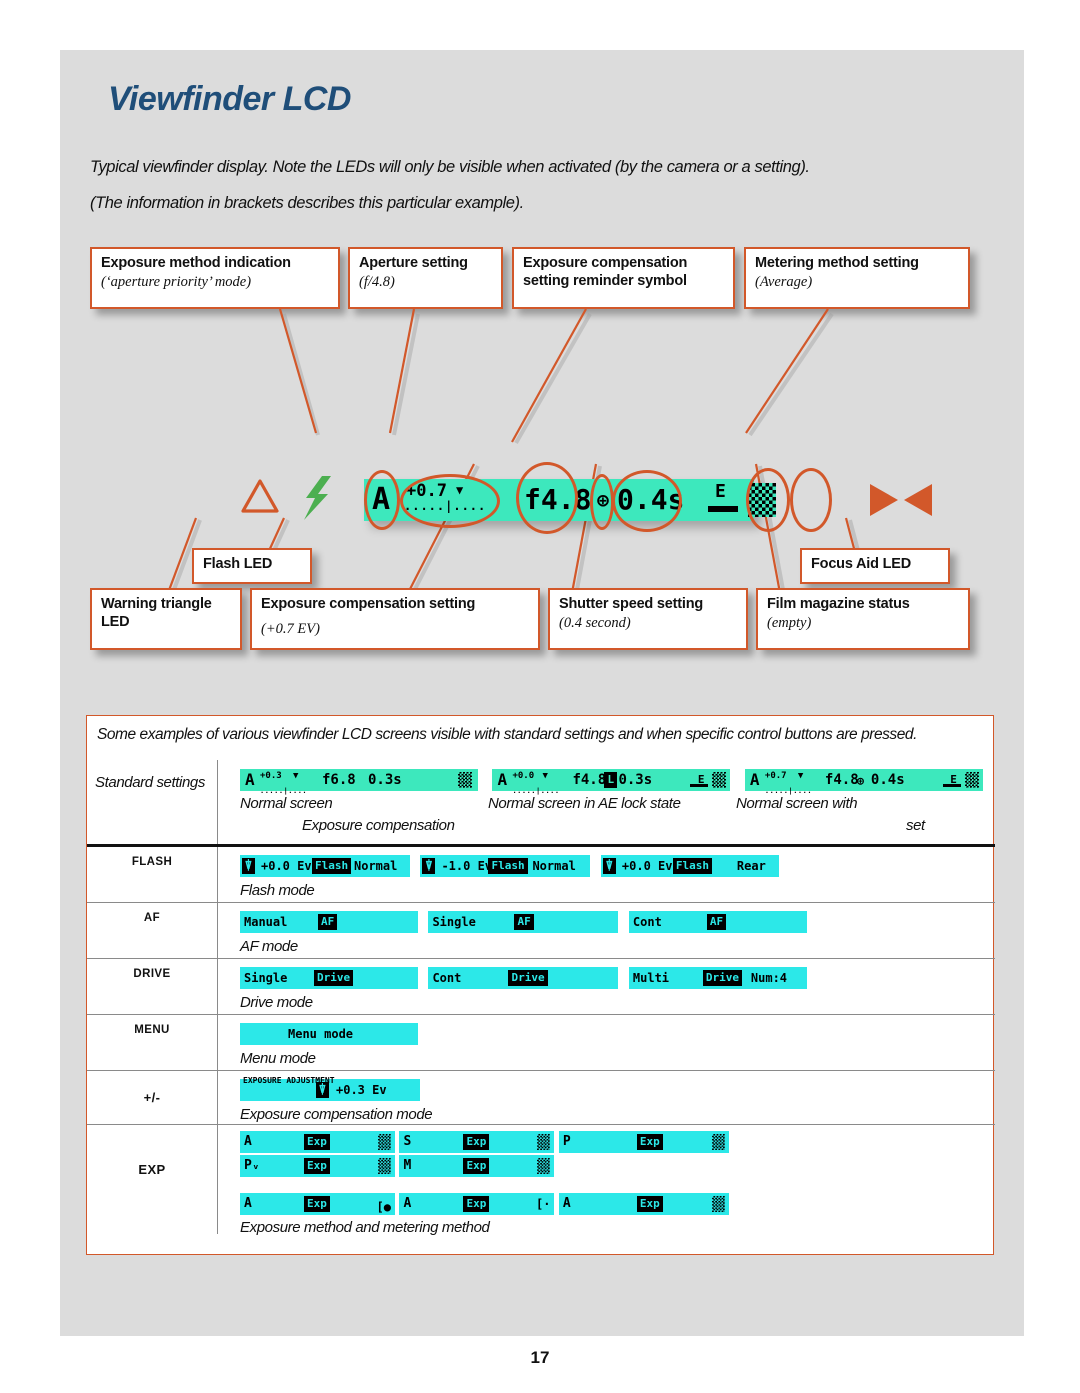  I want to click on strip-ae-lock: L, so click(611, 780).